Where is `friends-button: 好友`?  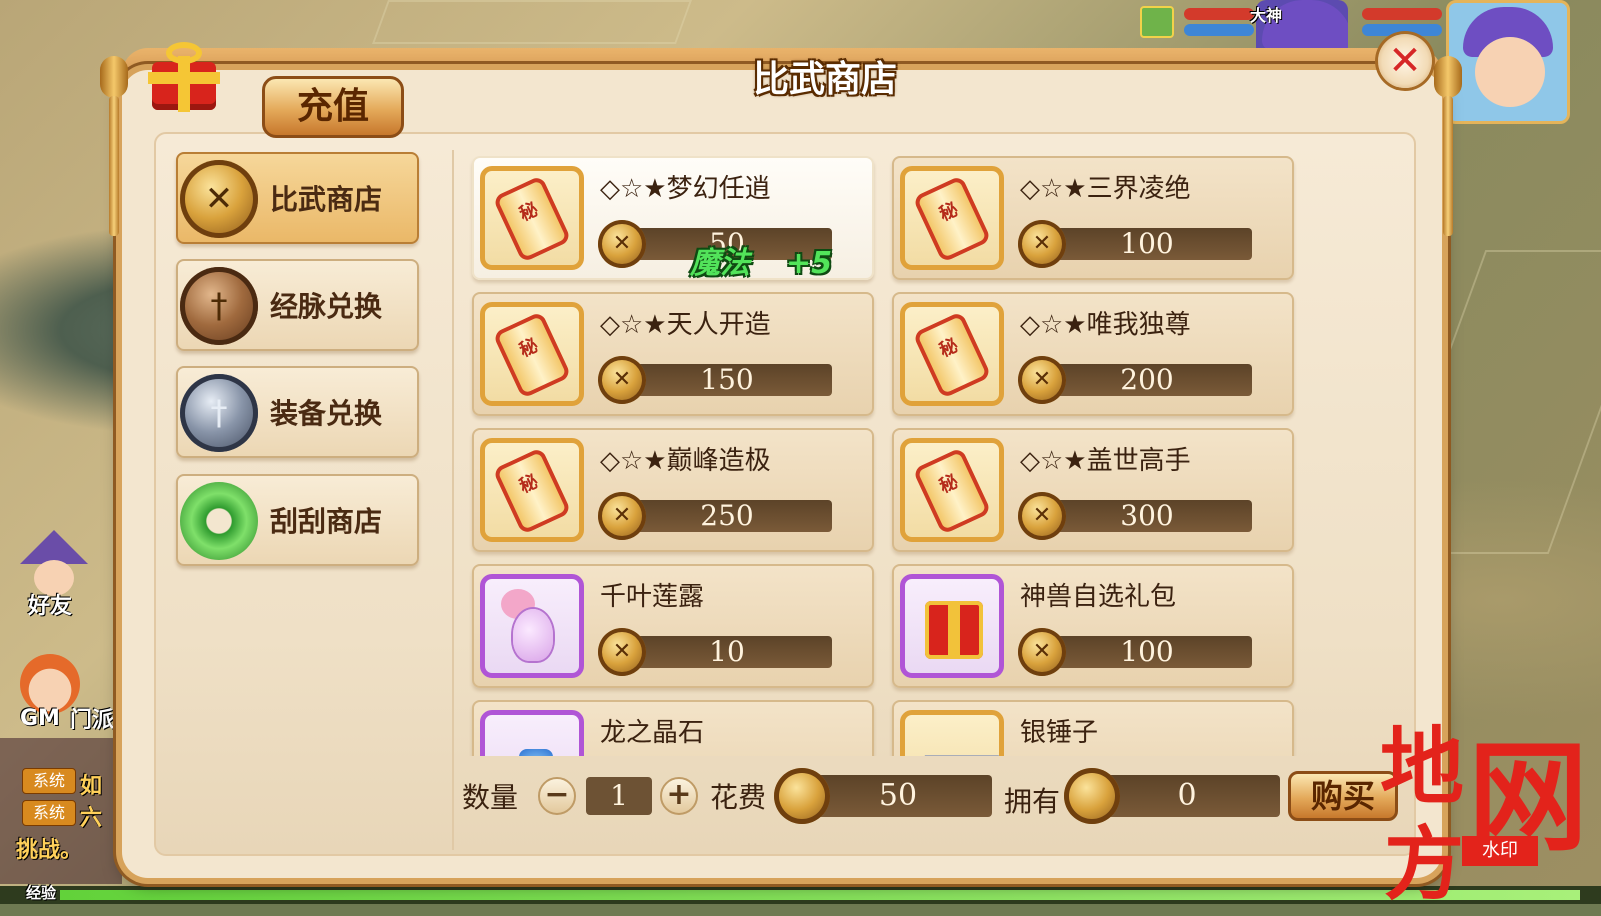
friends-button: 好友 is located at coordinates (53, 575).